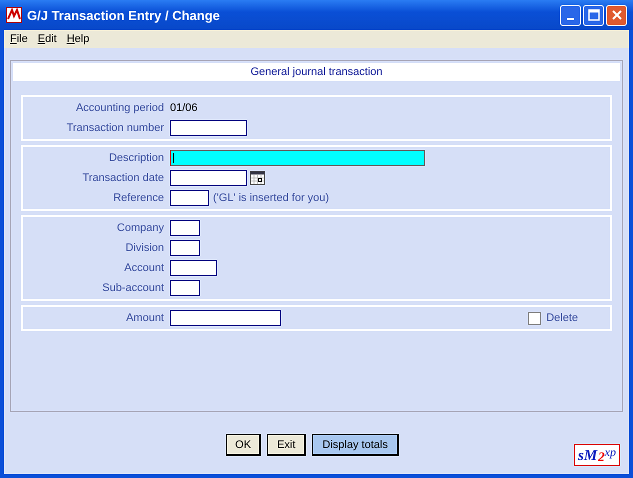 The width and height of the screenshot is (633, 478). What do you see at coordinates (78, 39) in the screenshot?
I see `menu-item: Help` at bounding box center [78, 39].